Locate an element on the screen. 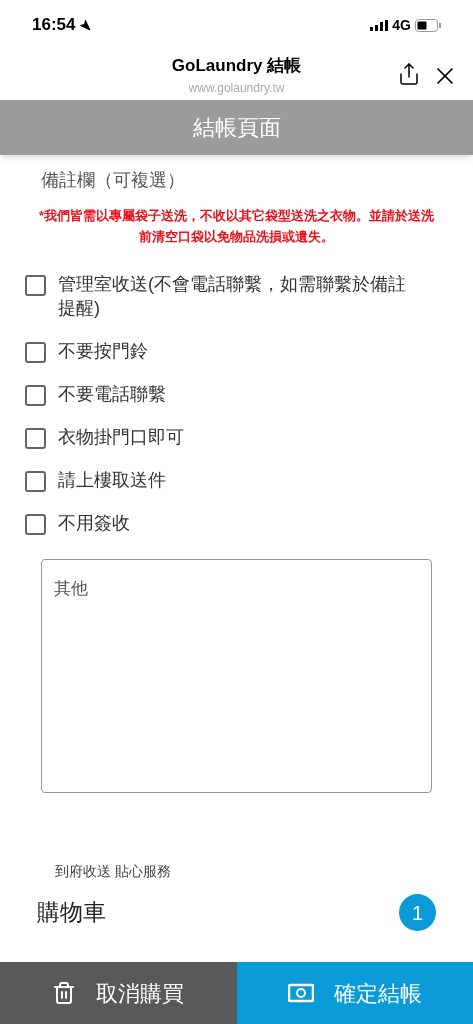 The image size is (473, 1024). browser-url: www.golaundry.tw is located at coordinates (236, 88).